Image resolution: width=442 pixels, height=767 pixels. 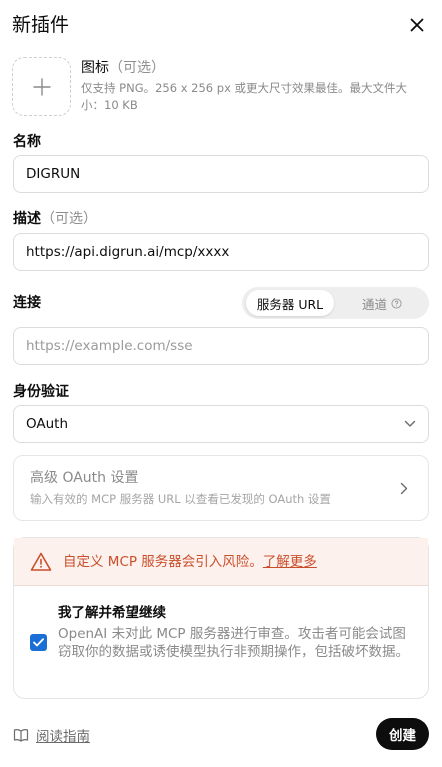 I want to click on description-field, so click(x=221, y=252).